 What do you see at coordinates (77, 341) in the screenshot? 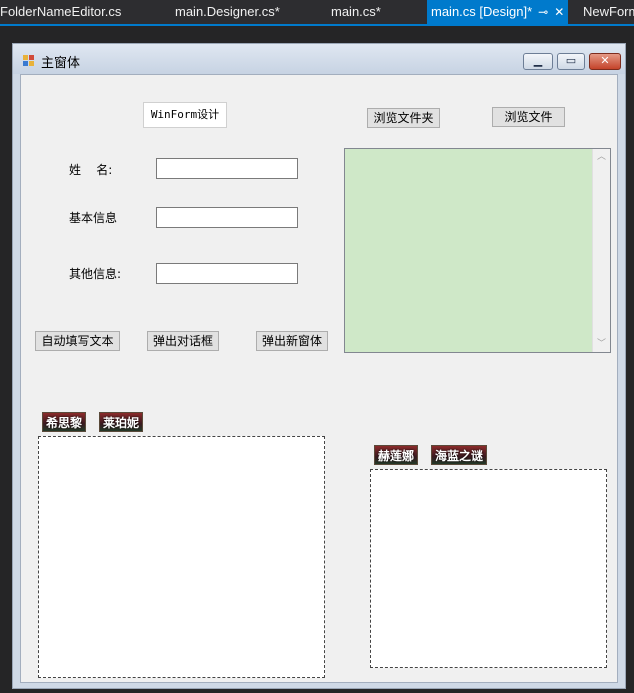
I see `auto-fill-button: 自动填写文本` at bounding box center [77, 341].